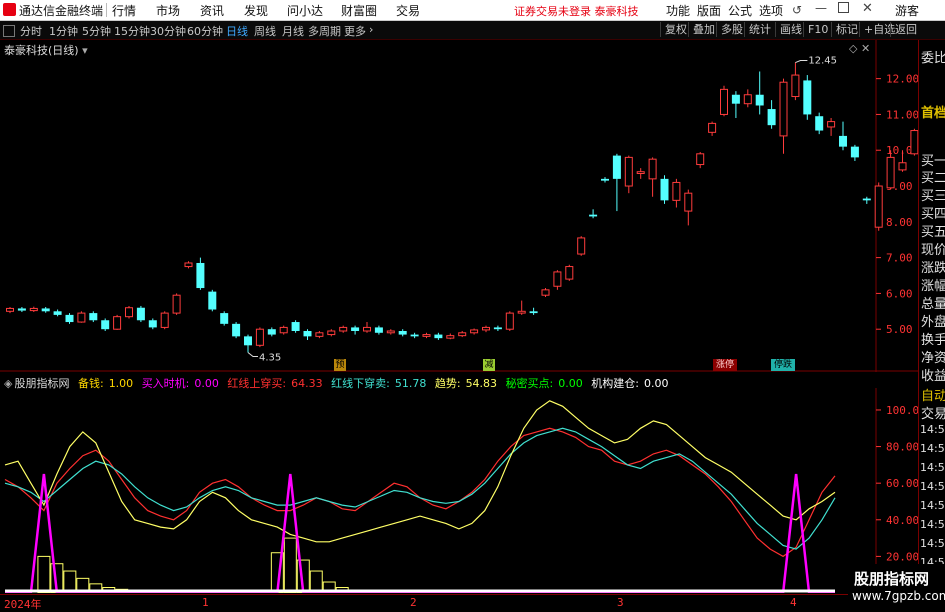 This screenshot has height=612, width=945. What do you see at coordinates (212, 10) in the screenshot?
I see `menu-zixun: 资讯` at bounding box center [212, 10].